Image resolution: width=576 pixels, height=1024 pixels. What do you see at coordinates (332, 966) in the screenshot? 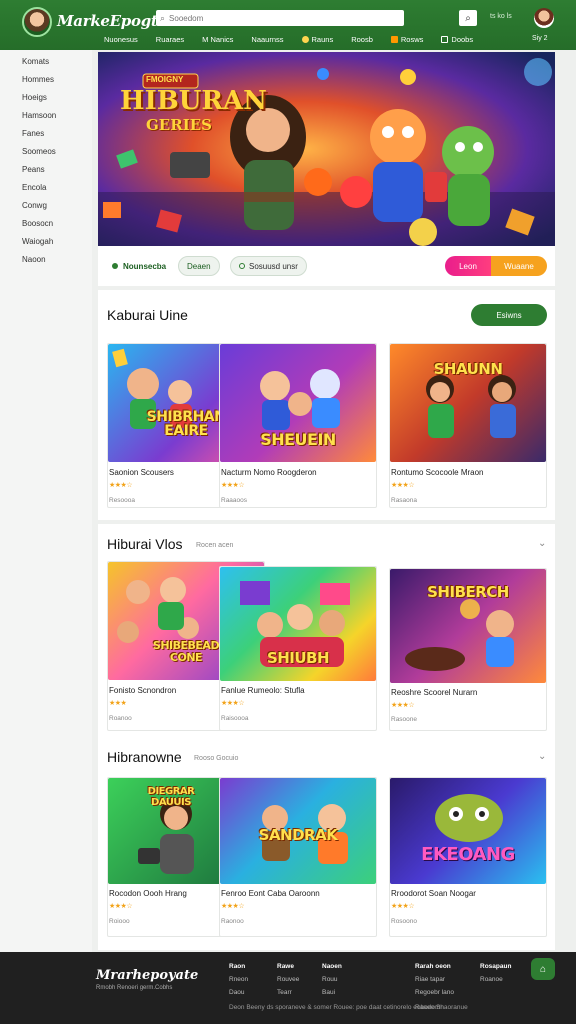
I see `footer-column-heading: Naoen` at bounding box center [332, 966].